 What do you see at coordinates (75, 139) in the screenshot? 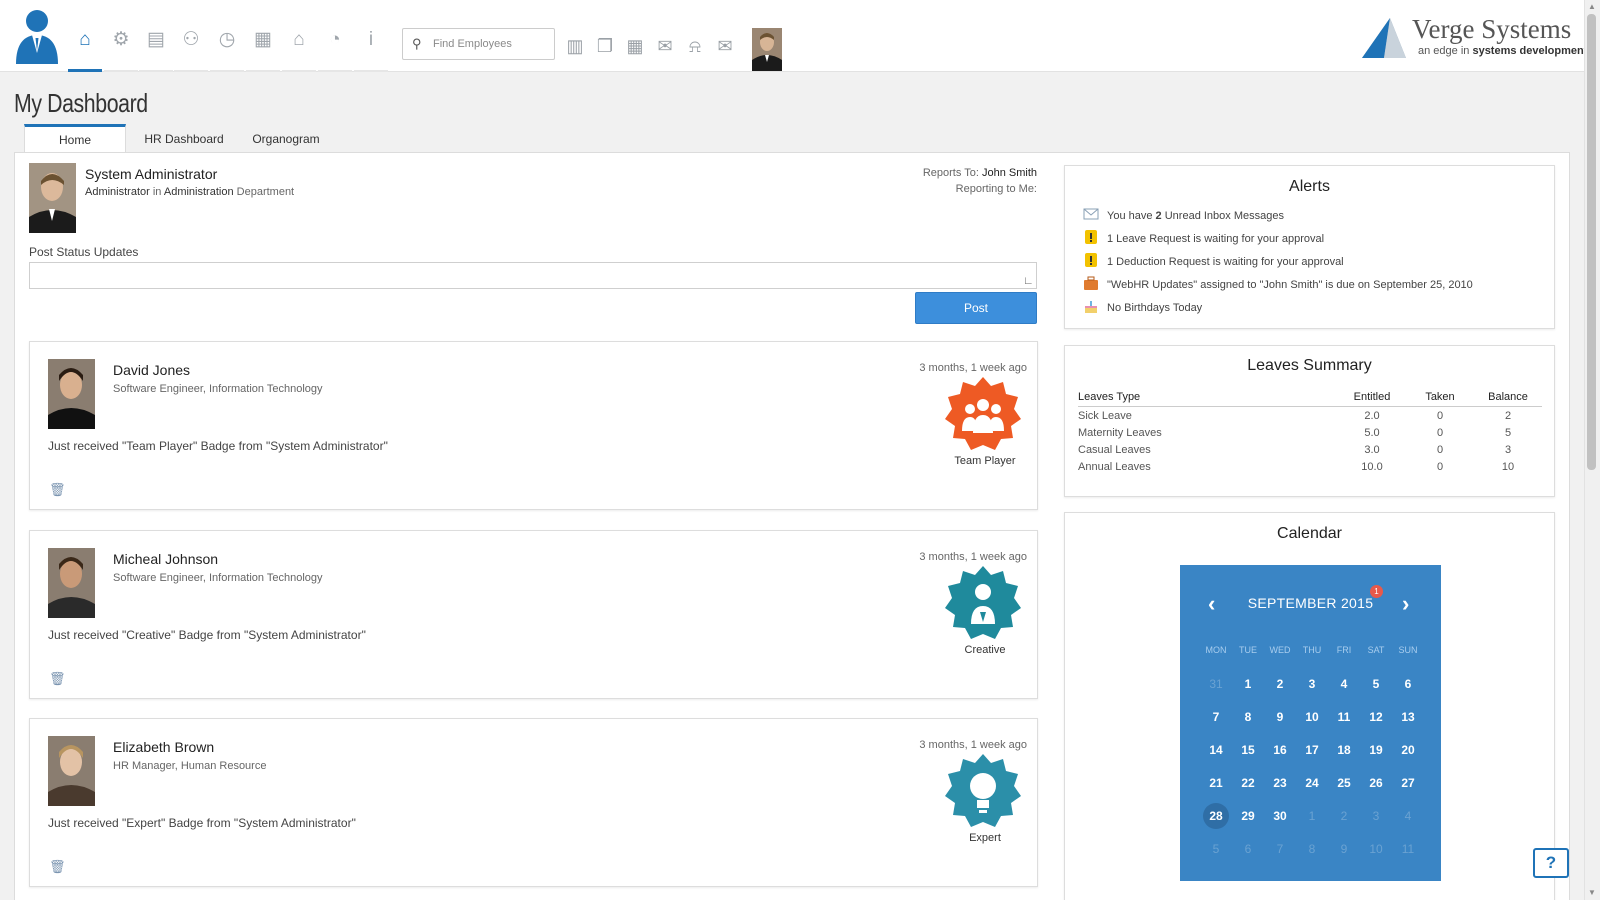
I see `tab-home: Home` at bounding box center [75, 139].